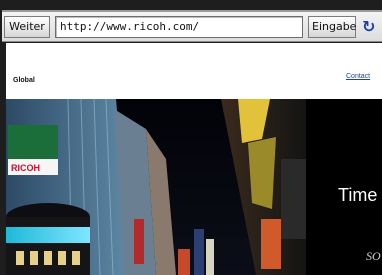  I want to click on back-button: Weiter, so click(27, 27).